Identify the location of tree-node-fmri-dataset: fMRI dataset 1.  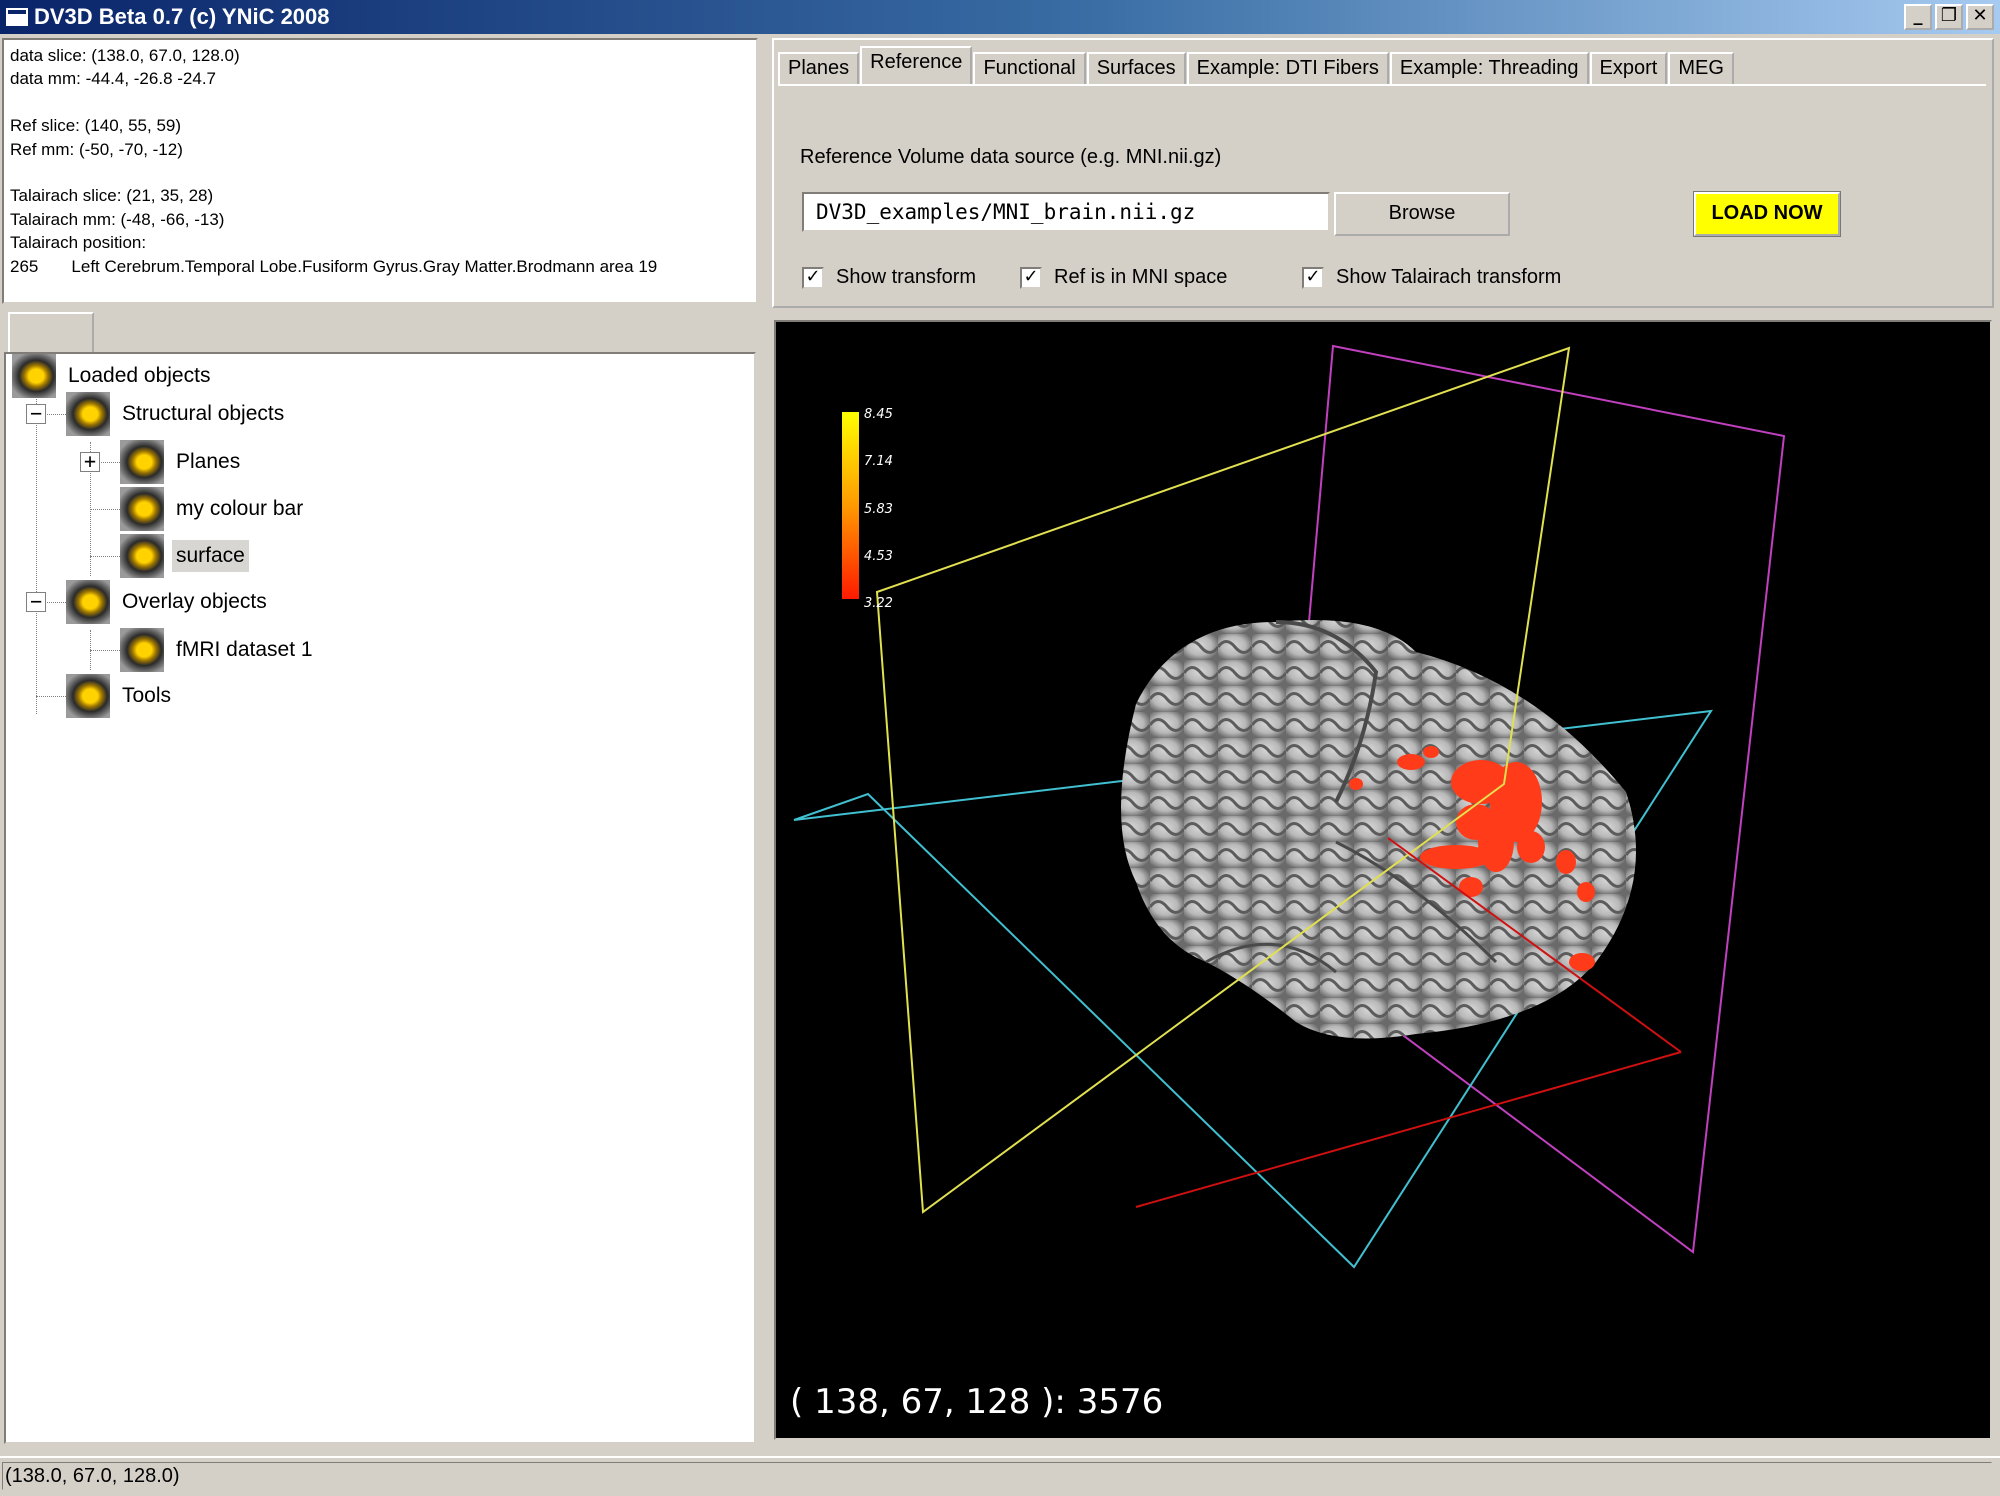
(218, 650).